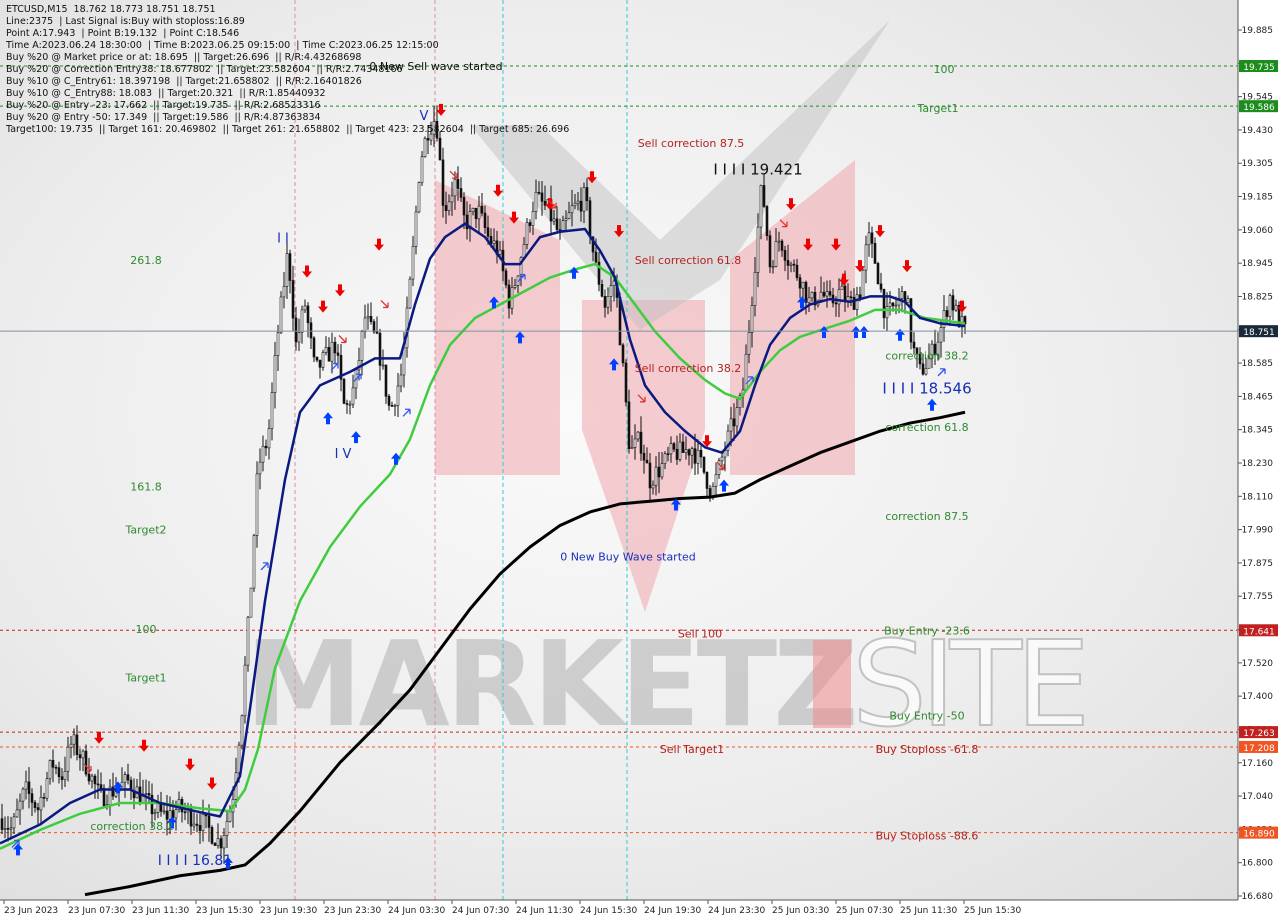  Describe the element at coordinates (1258, 464) in the screenshot. I see `price-tick-label: 18.230` at that location.